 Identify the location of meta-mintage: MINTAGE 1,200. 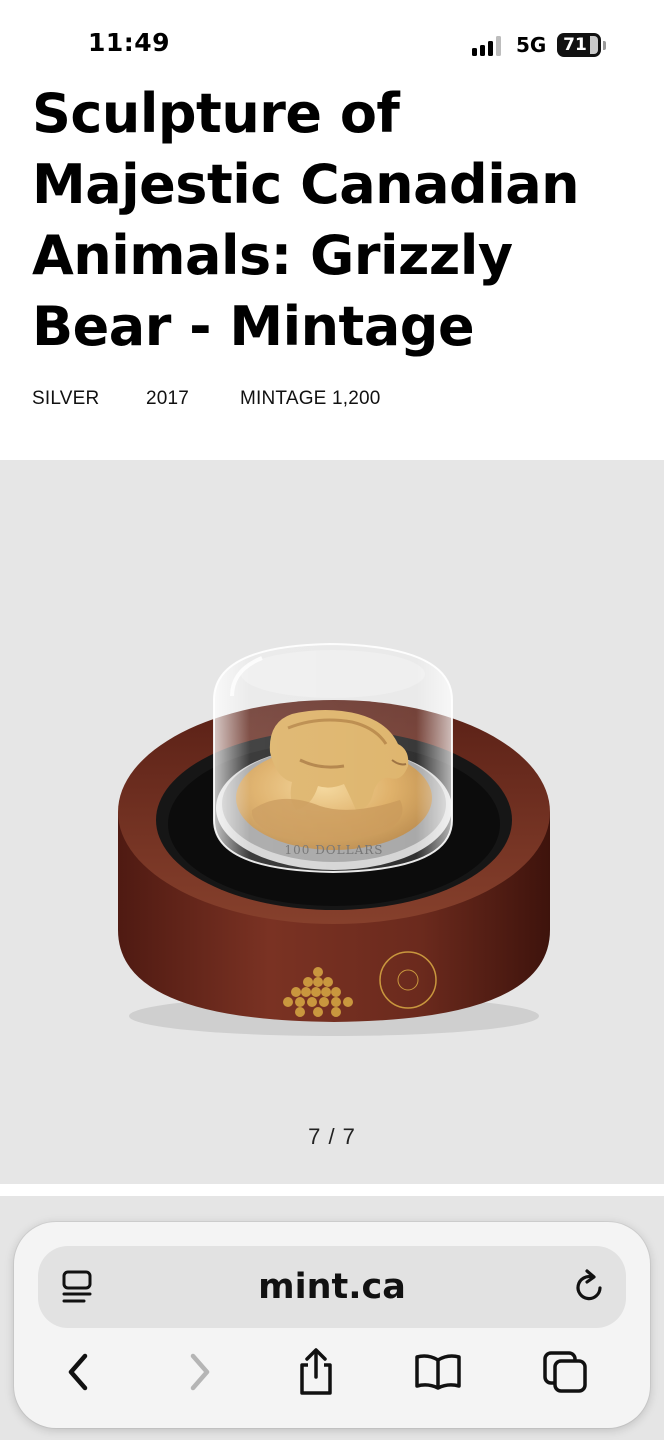
(310, 398).